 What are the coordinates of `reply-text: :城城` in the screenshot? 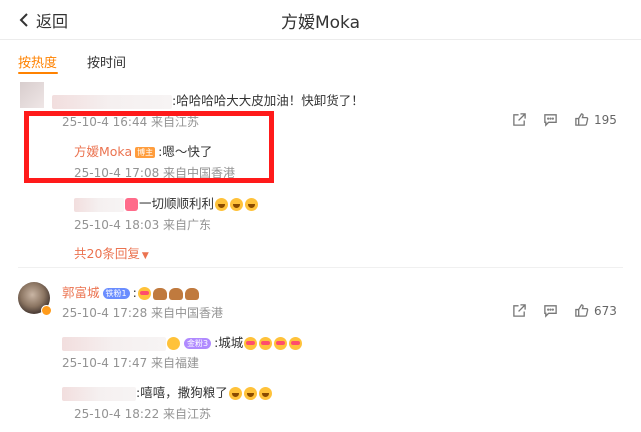 It's located at (229, 342).